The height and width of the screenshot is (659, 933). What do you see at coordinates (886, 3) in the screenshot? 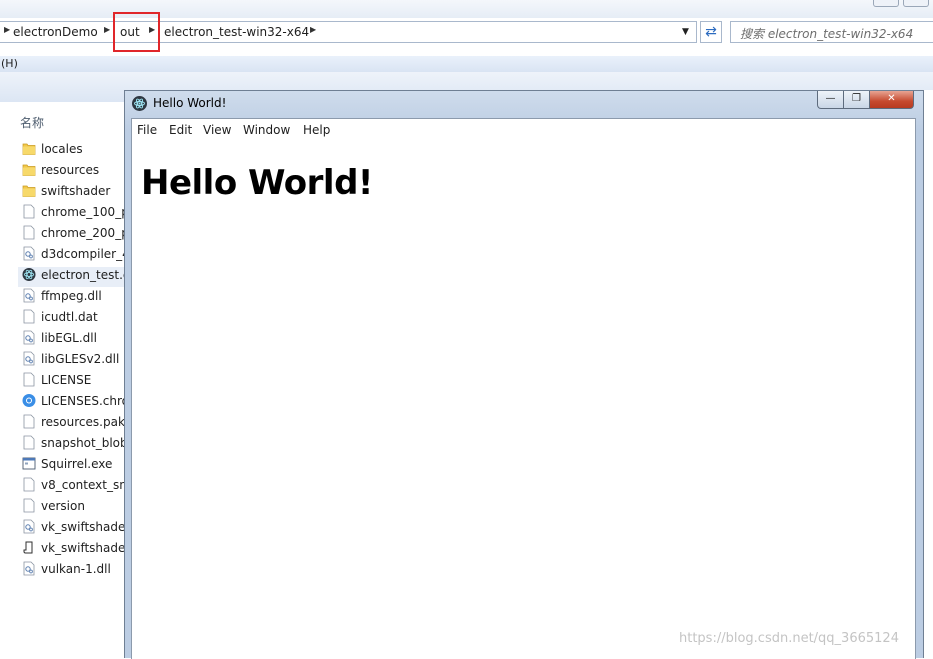
I see `explorer-minimize-button` at bounding box center [886, 3].